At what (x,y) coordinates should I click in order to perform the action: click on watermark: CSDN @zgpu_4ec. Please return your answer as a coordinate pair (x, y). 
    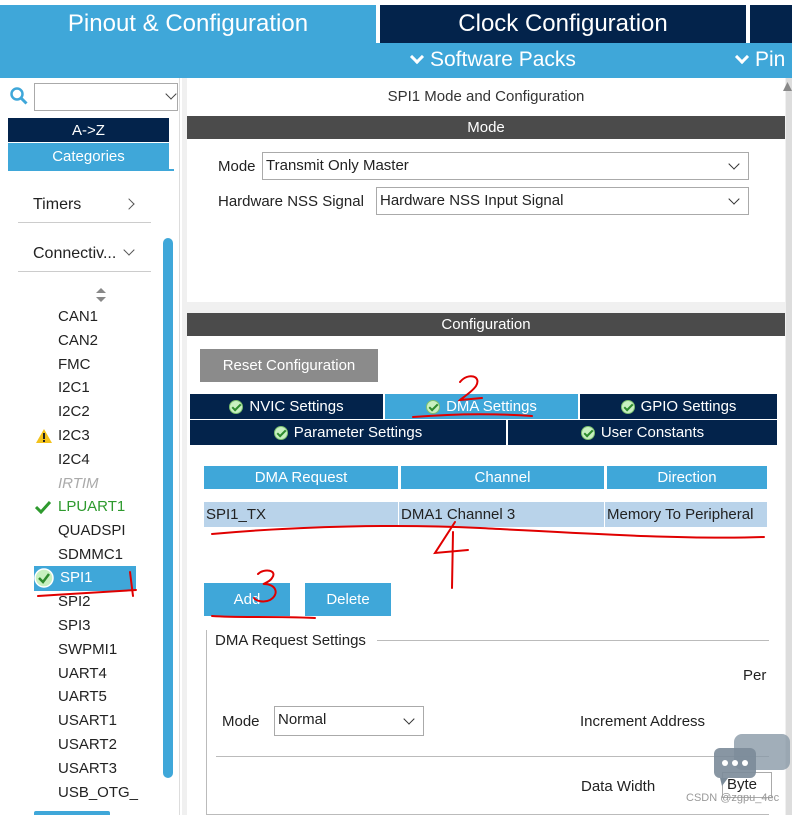
    Looking at the image, I should click on (733, 798).